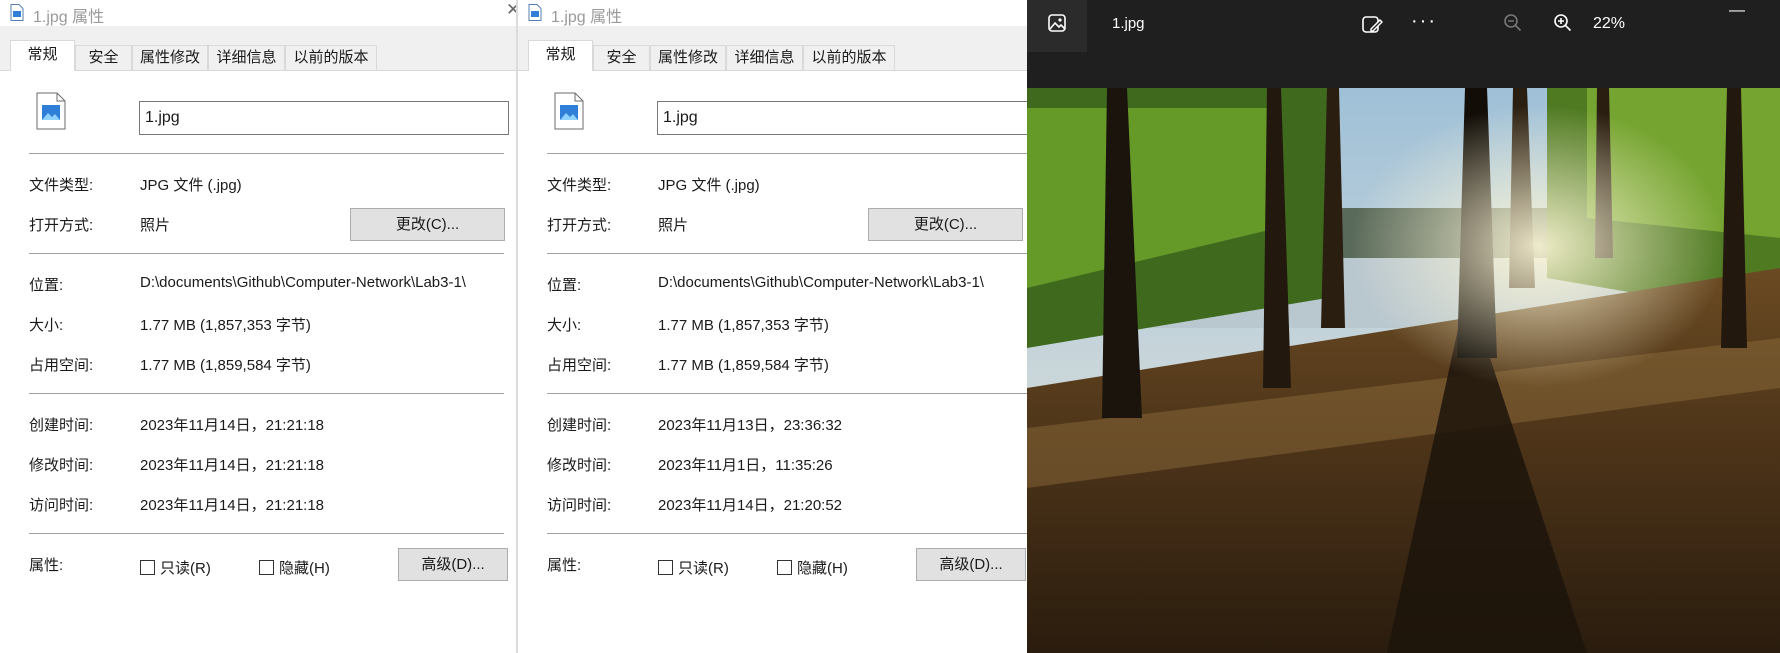 This screenshot has height=653, width=1780. Describe the element at coordinates (1057, 23) in the screenshot. I see `gallery-icon` at that location.